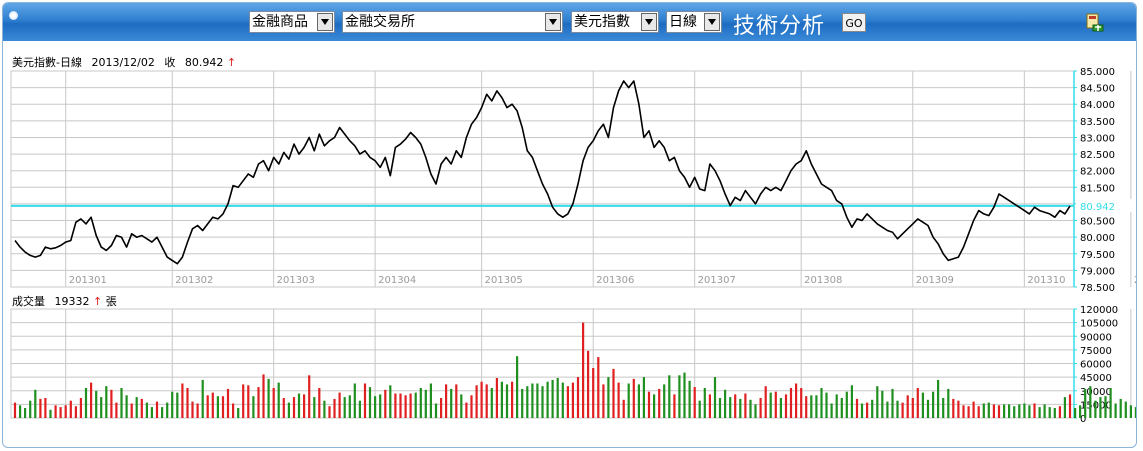  Describe the element at coordinates (1097, 188) in the screenshot. I see `price-y-tick-label: 81.500` at that location.